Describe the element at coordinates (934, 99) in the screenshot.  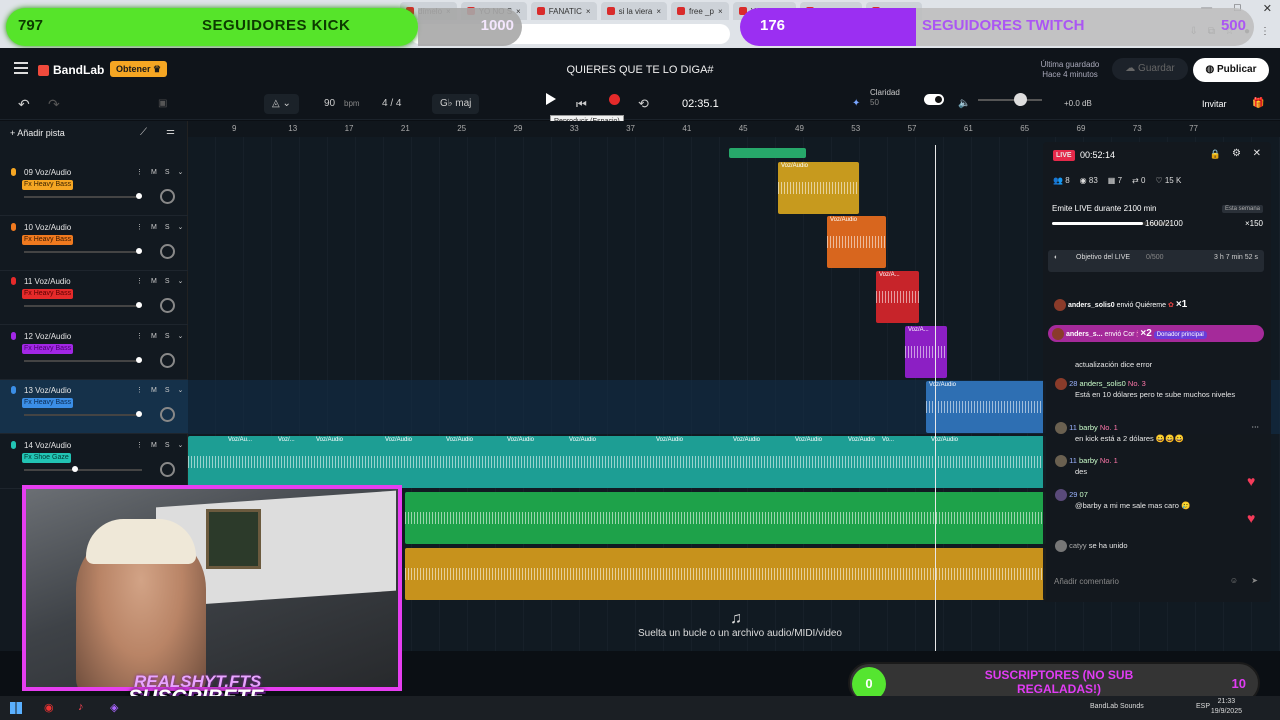
I see `clarity-toggle` at that location.